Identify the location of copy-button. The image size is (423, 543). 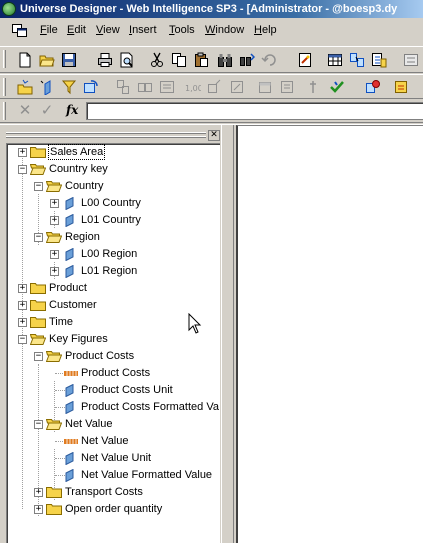
(179, 60).